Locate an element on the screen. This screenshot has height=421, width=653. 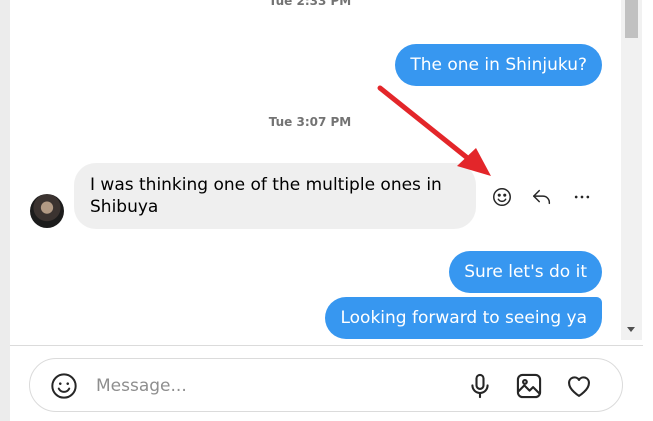
divider is located at coordinates (326, 345).